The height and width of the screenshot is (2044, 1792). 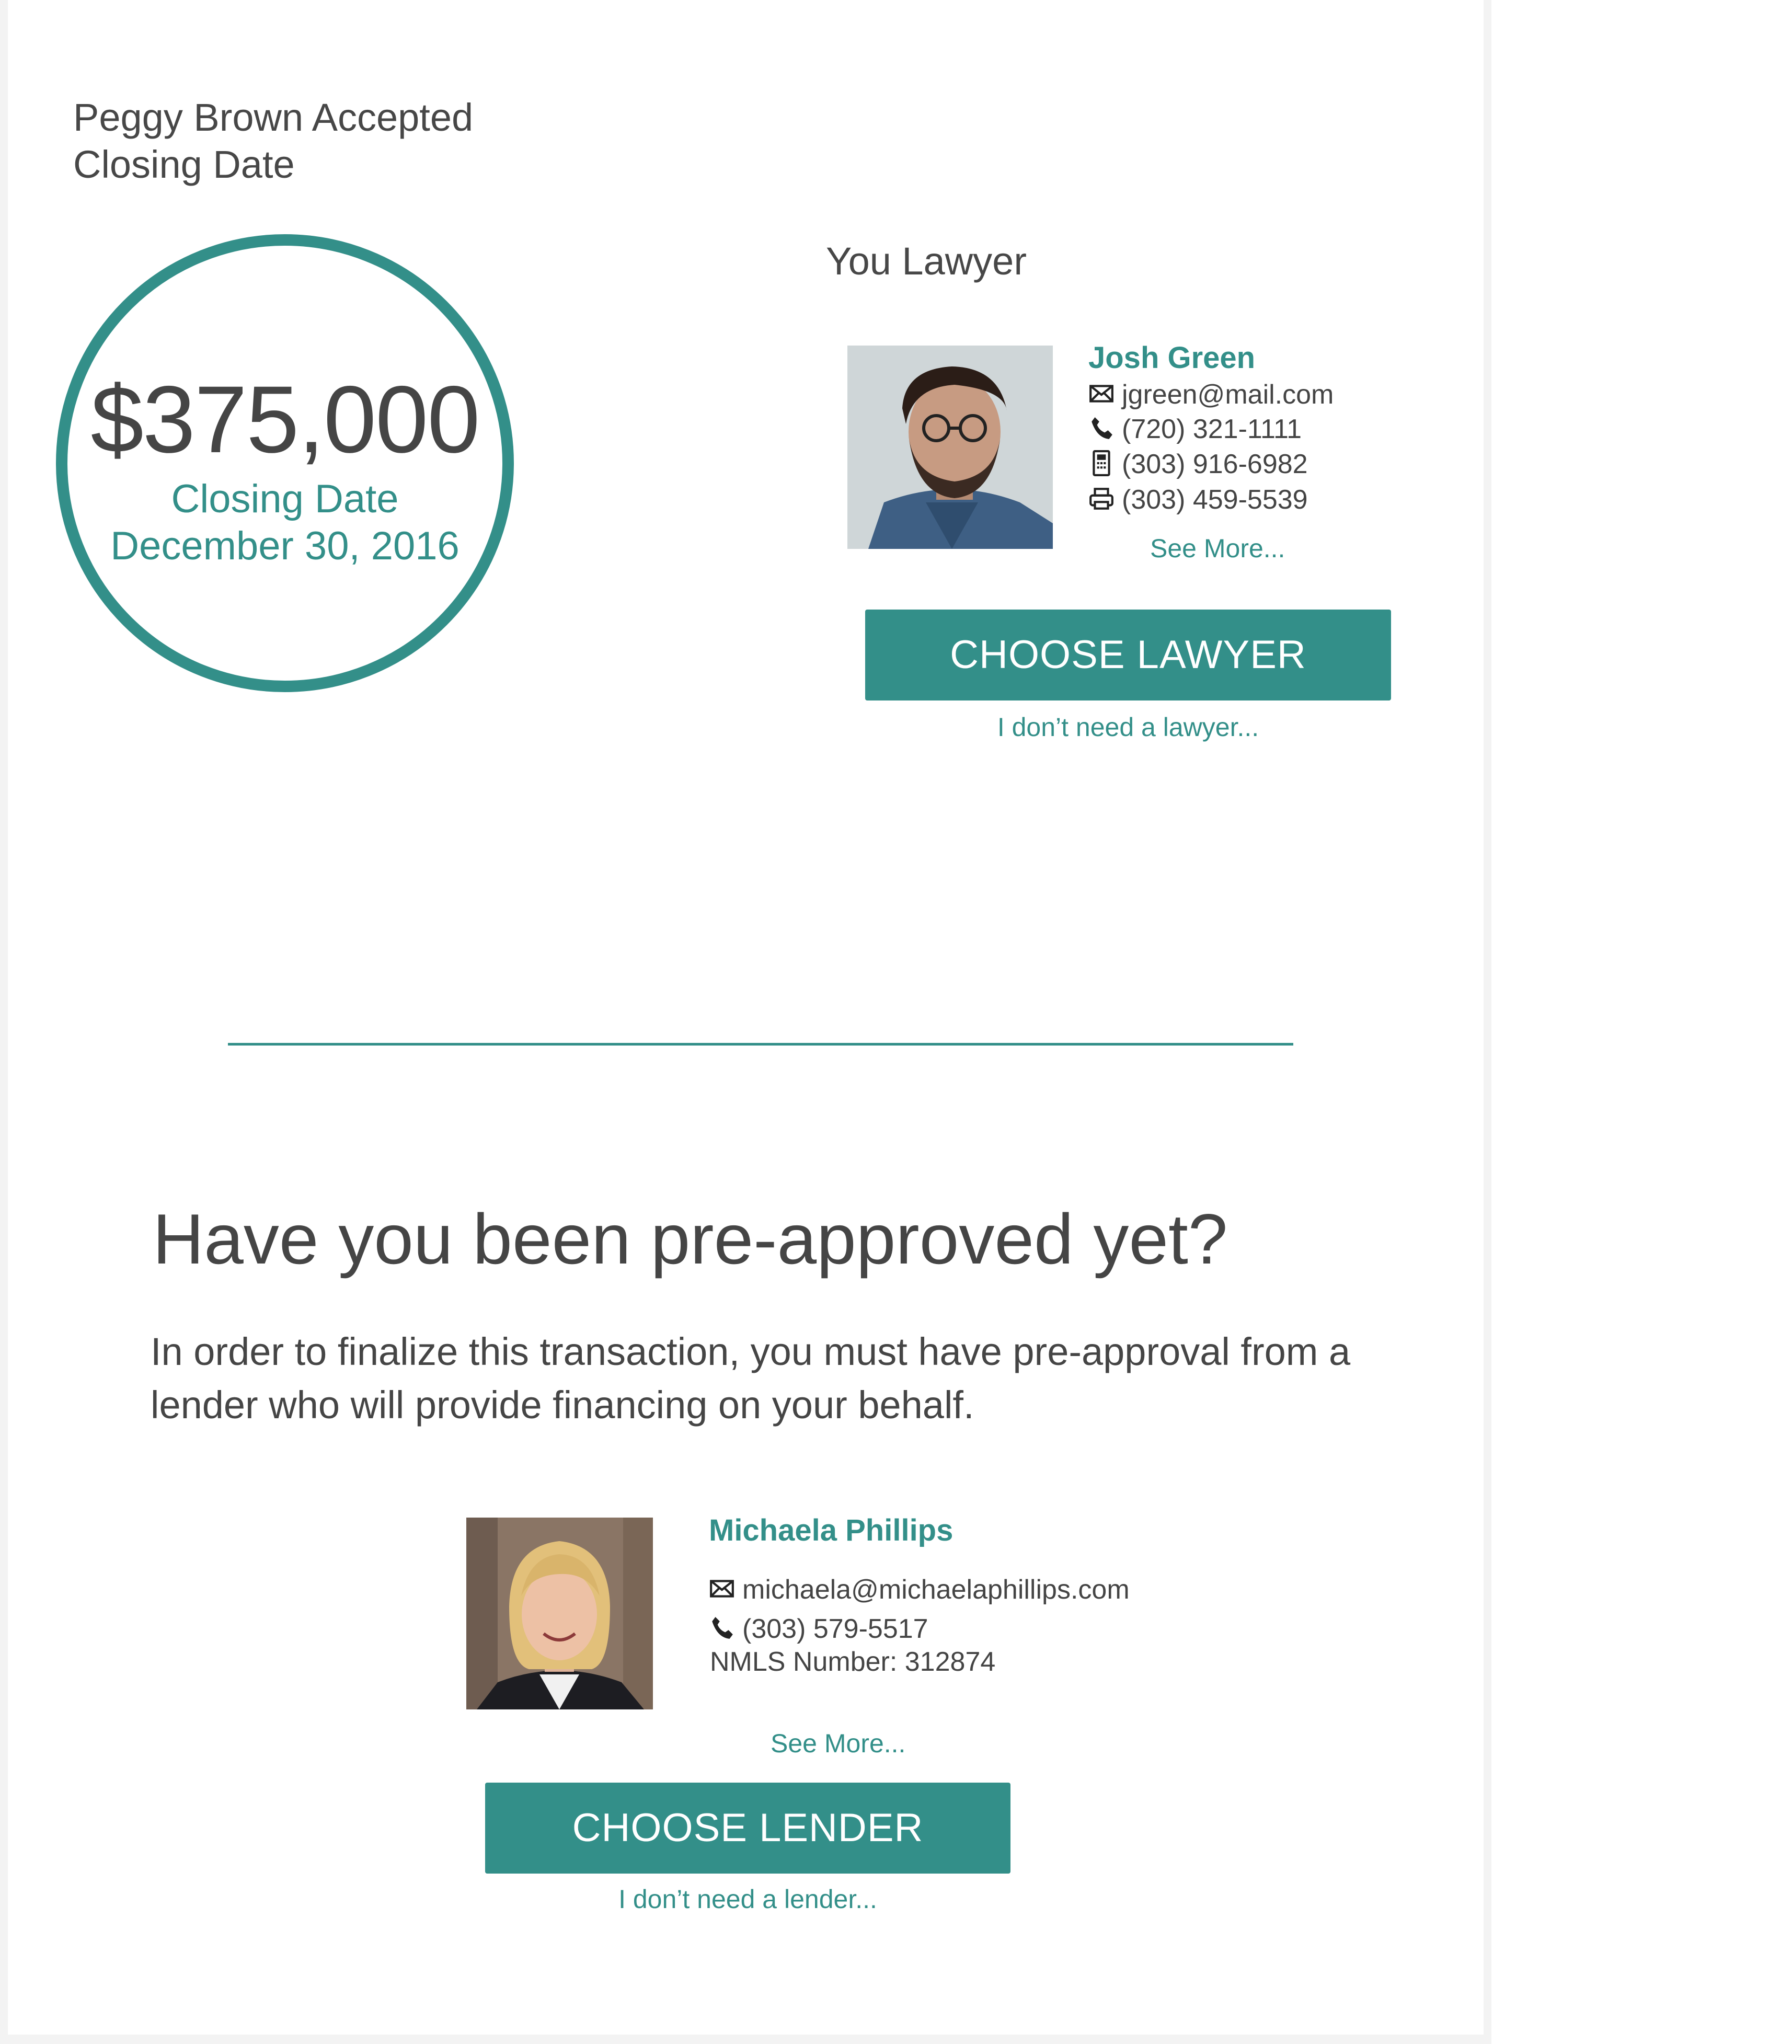 I want to click on lawyer-fax: (303) 459-5539, so click(x=1215, y=500).